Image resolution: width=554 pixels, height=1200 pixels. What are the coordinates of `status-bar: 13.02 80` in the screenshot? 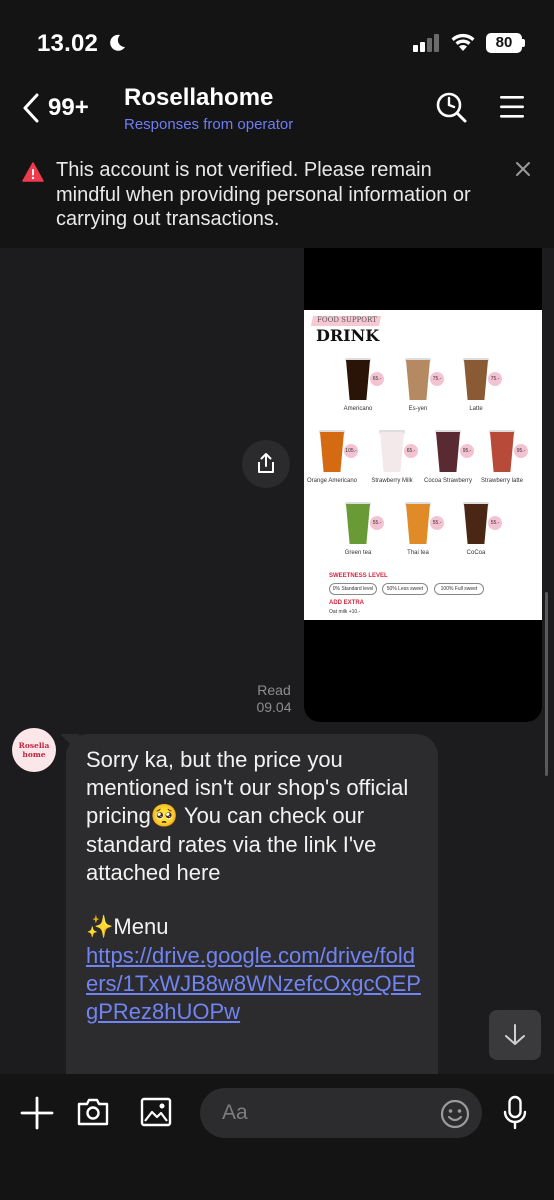 It's located at (277, 40).